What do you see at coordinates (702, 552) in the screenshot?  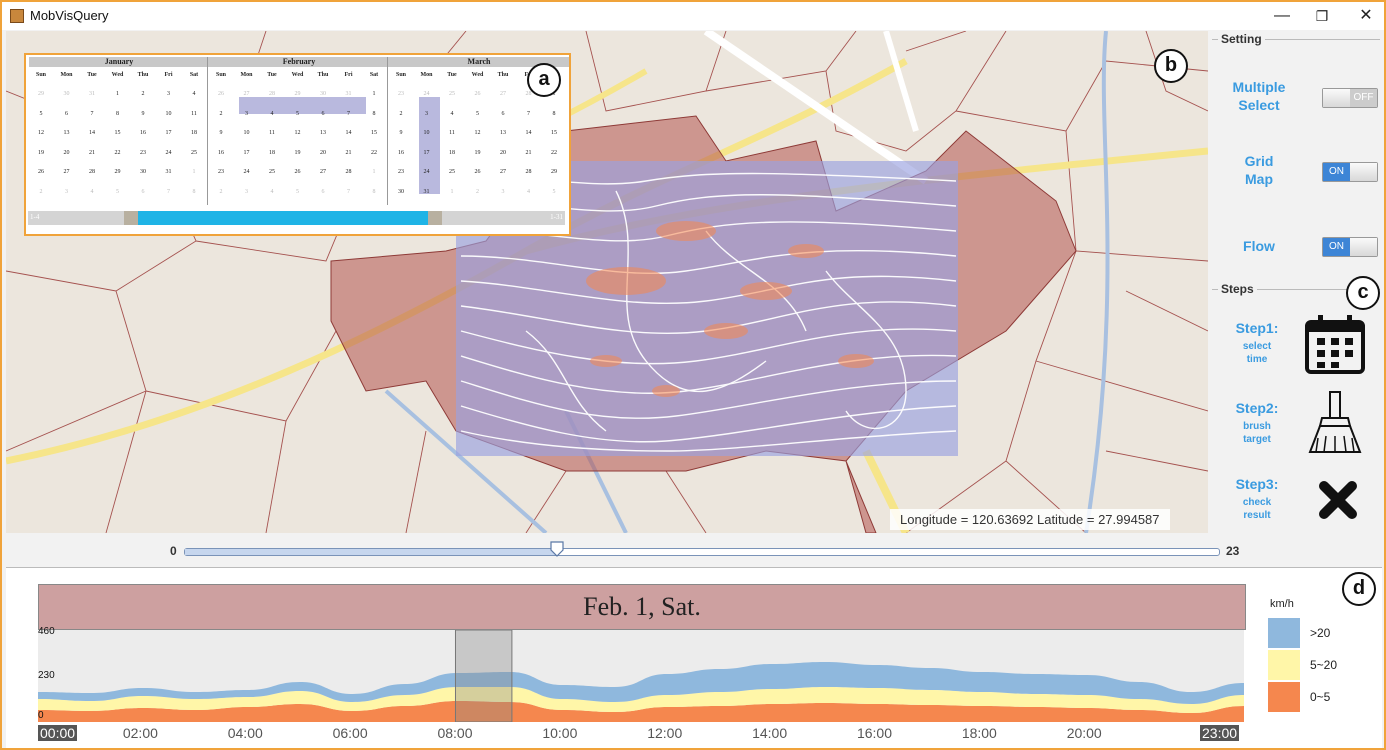 I see `hour-slider-track` at bounding box center [702, 552].